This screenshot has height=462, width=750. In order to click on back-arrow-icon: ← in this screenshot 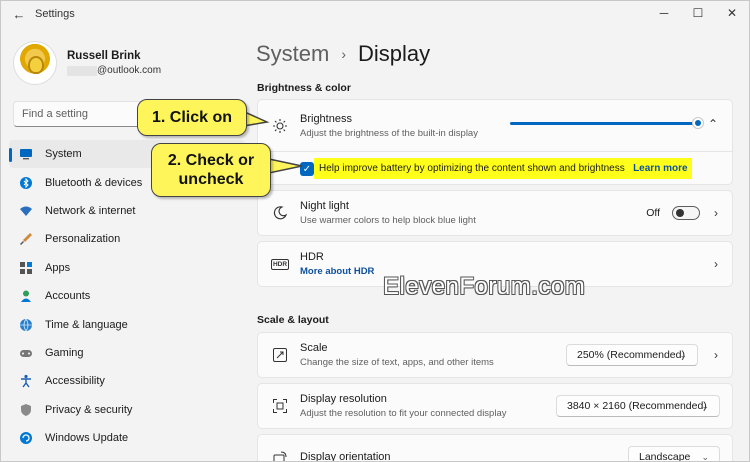, I will do `click(19, 14)`.